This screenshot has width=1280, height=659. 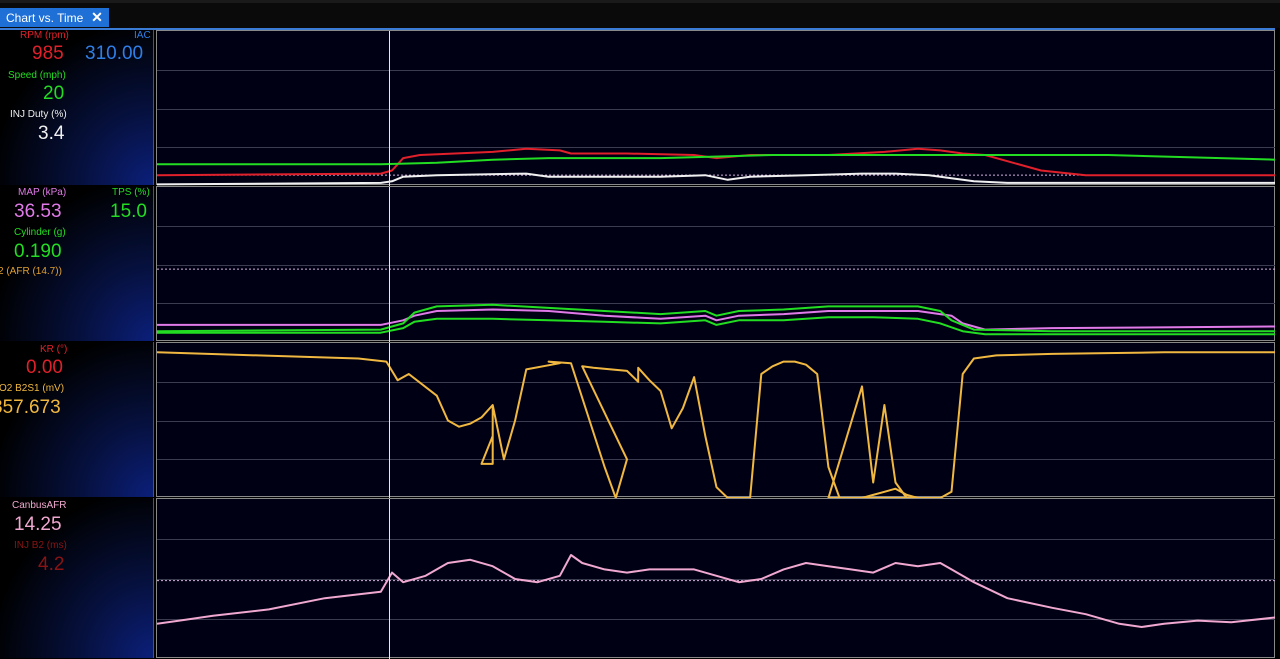 I want to click on window-top-strip, so click(x=640, y=1).